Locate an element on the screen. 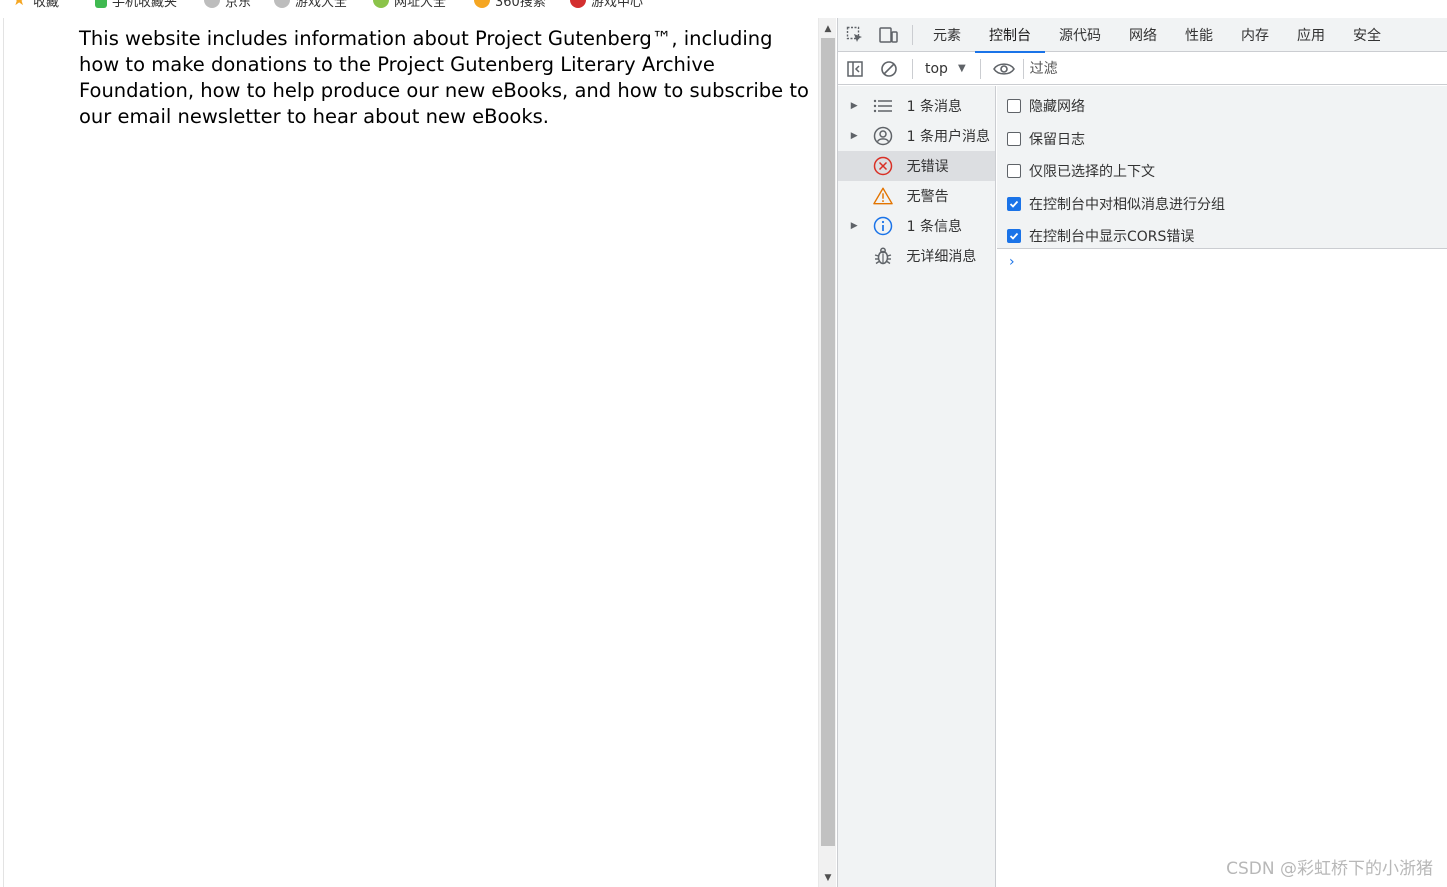 The width and height of the screenshot is (1447, 887). clear-console-icon is located at coordinates (889, 69).